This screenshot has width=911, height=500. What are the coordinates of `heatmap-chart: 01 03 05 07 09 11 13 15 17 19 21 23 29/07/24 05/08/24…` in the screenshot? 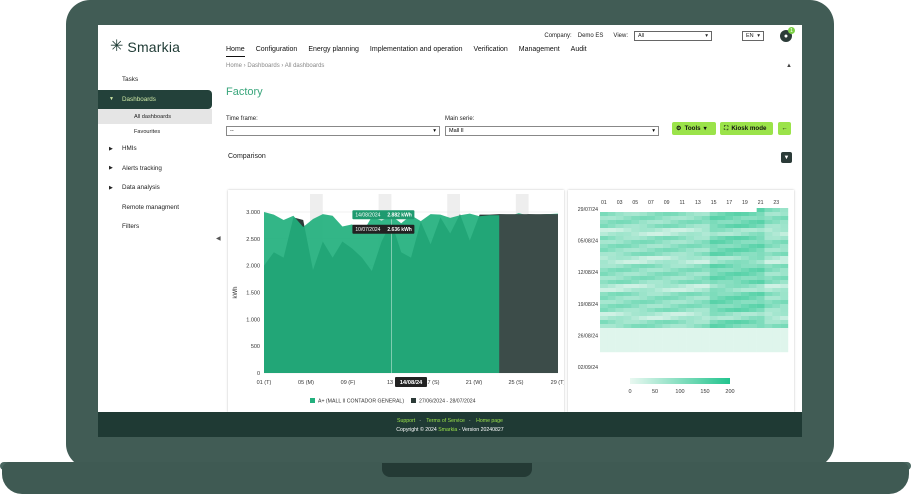 It's located at (681, 301).